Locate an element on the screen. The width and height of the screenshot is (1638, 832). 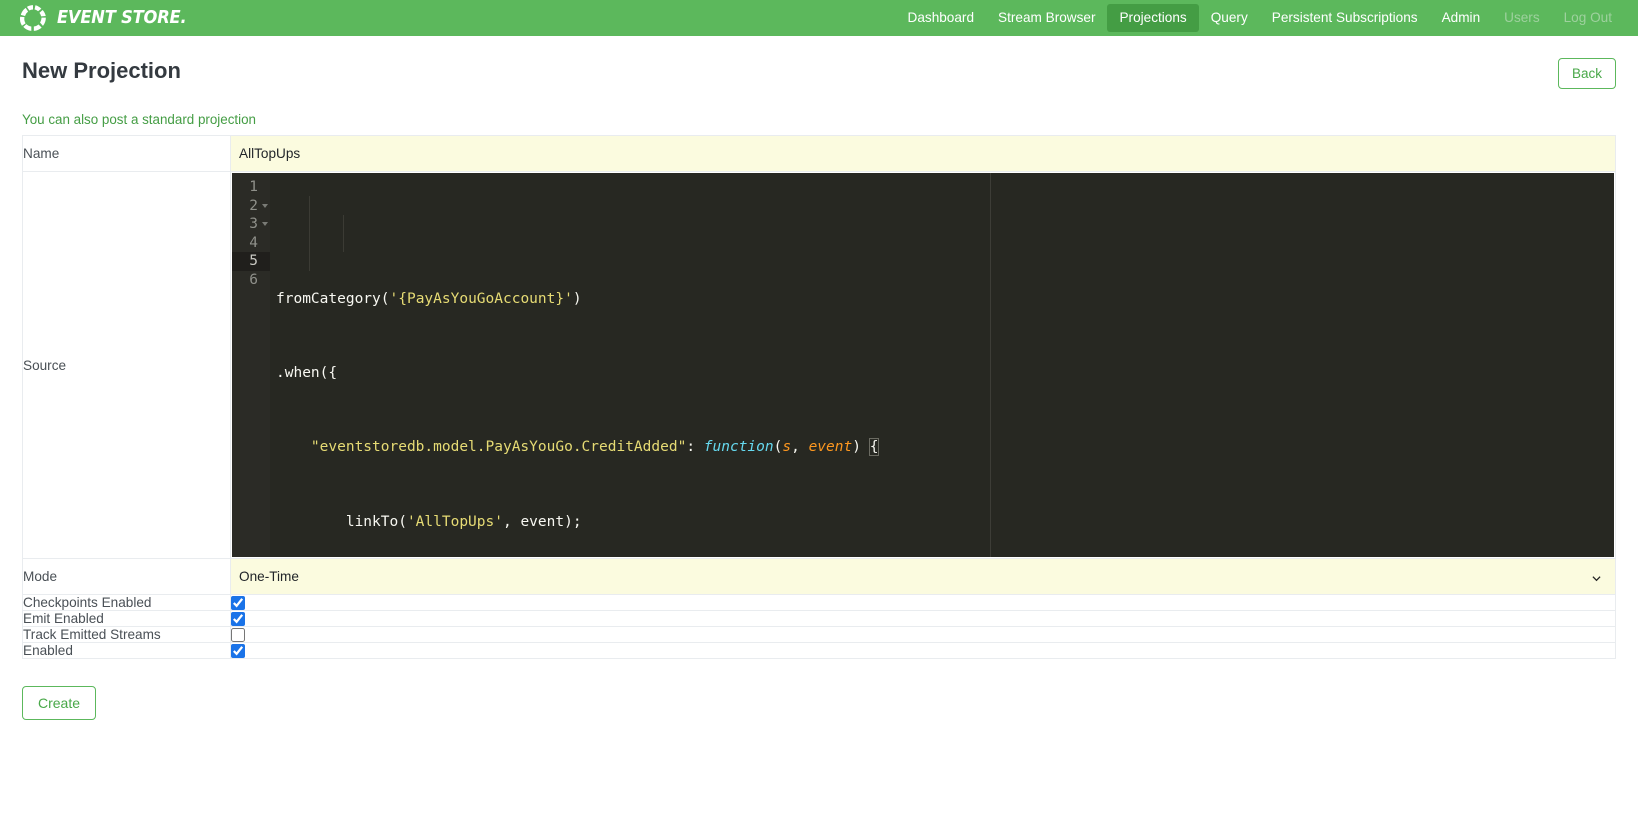
table-row-enabled: Enabled is located at coordinates (819, 650).